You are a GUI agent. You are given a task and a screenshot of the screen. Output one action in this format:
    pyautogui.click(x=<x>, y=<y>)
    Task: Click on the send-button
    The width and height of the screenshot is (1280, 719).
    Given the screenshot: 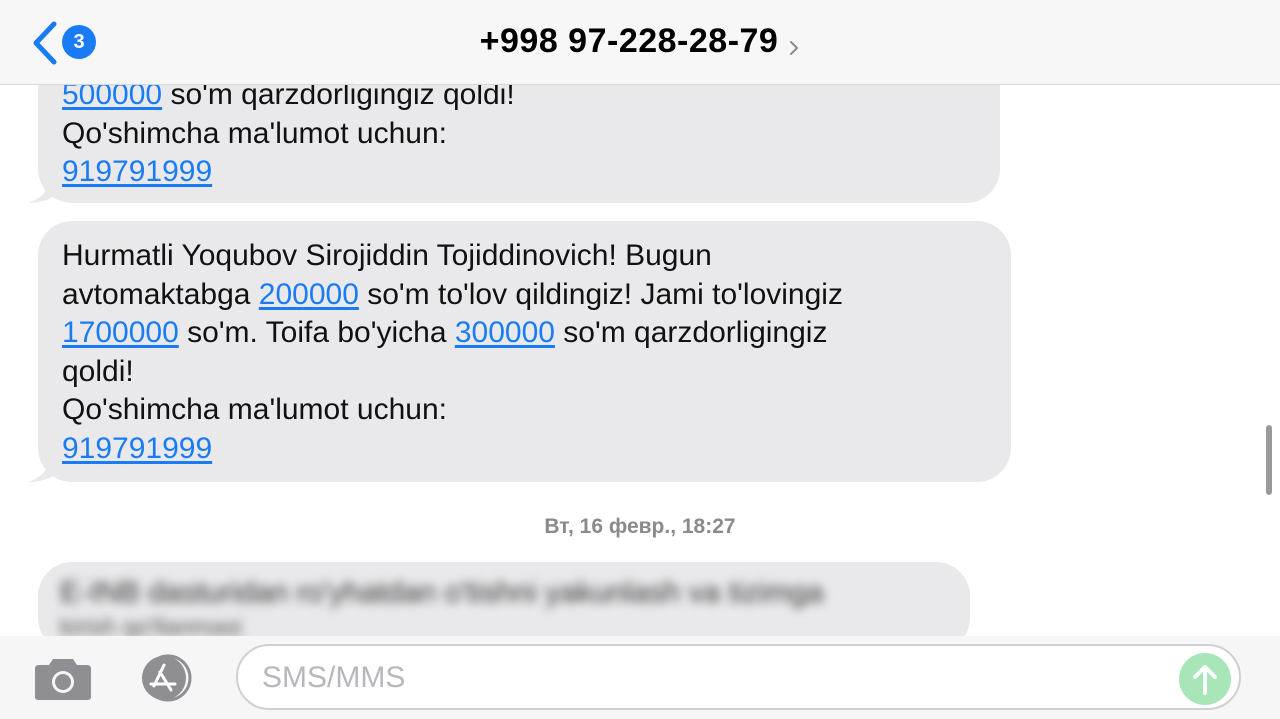 What is the action you would take?
    pyautogui.click(x=1205, y=679)
    